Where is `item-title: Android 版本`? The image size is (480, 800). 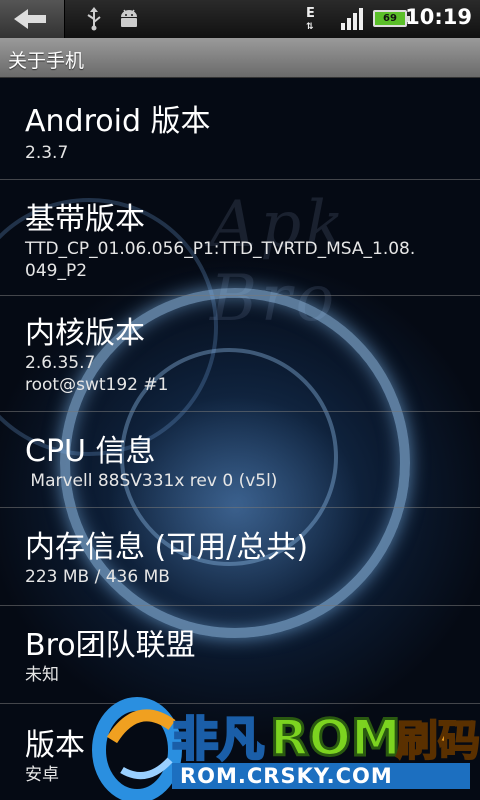
item-title: Android 版本 is located at coordinates (118, 121).